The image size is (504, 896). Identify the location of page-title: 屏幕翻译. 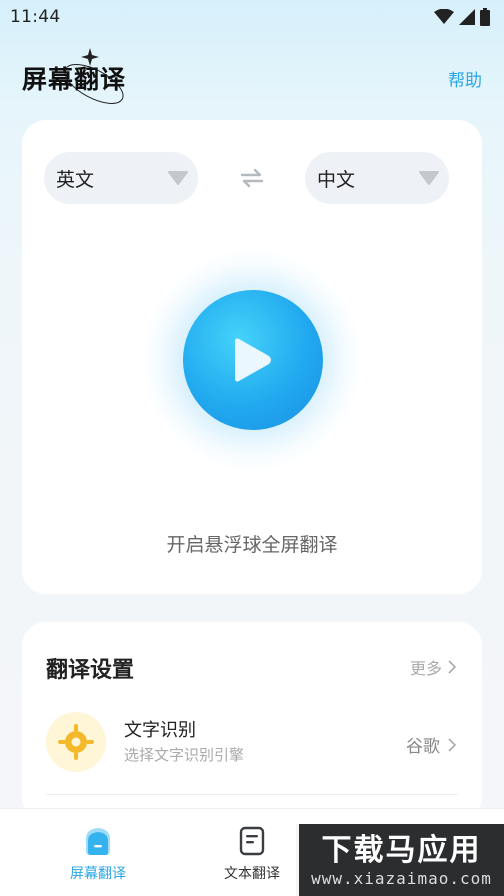
(74, 79).